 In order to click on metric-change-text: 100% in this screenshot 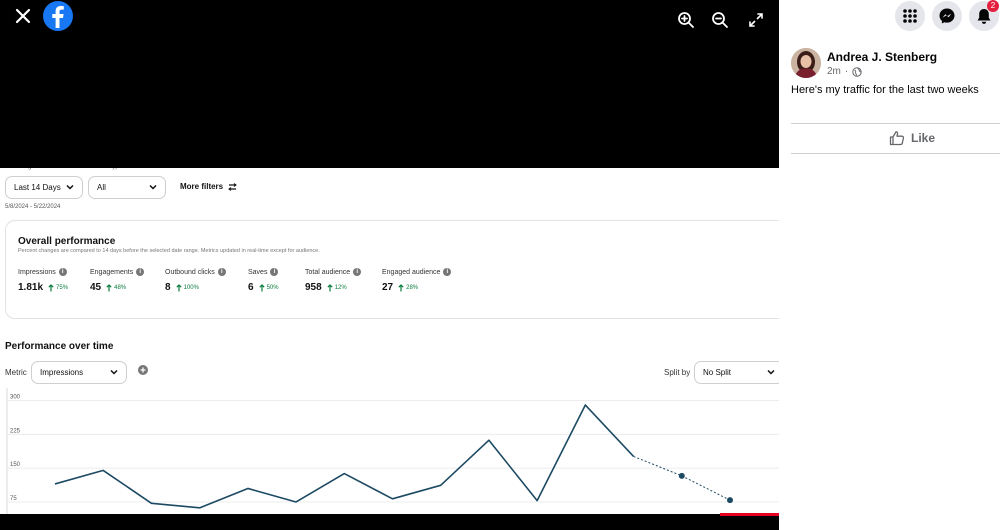, I will do `click(191, 287)`.